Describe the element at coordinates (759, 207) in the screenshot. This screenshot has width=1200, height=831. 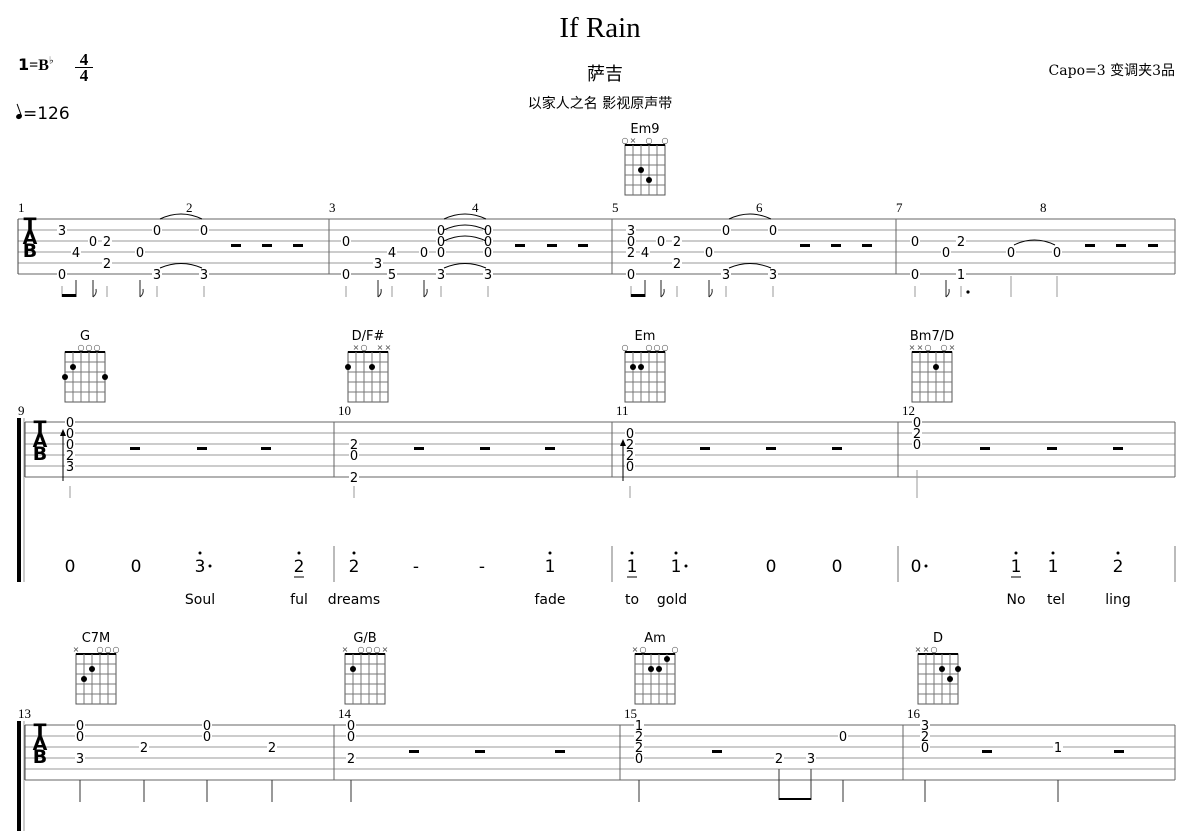
I see `measure-number: 6` at that location.